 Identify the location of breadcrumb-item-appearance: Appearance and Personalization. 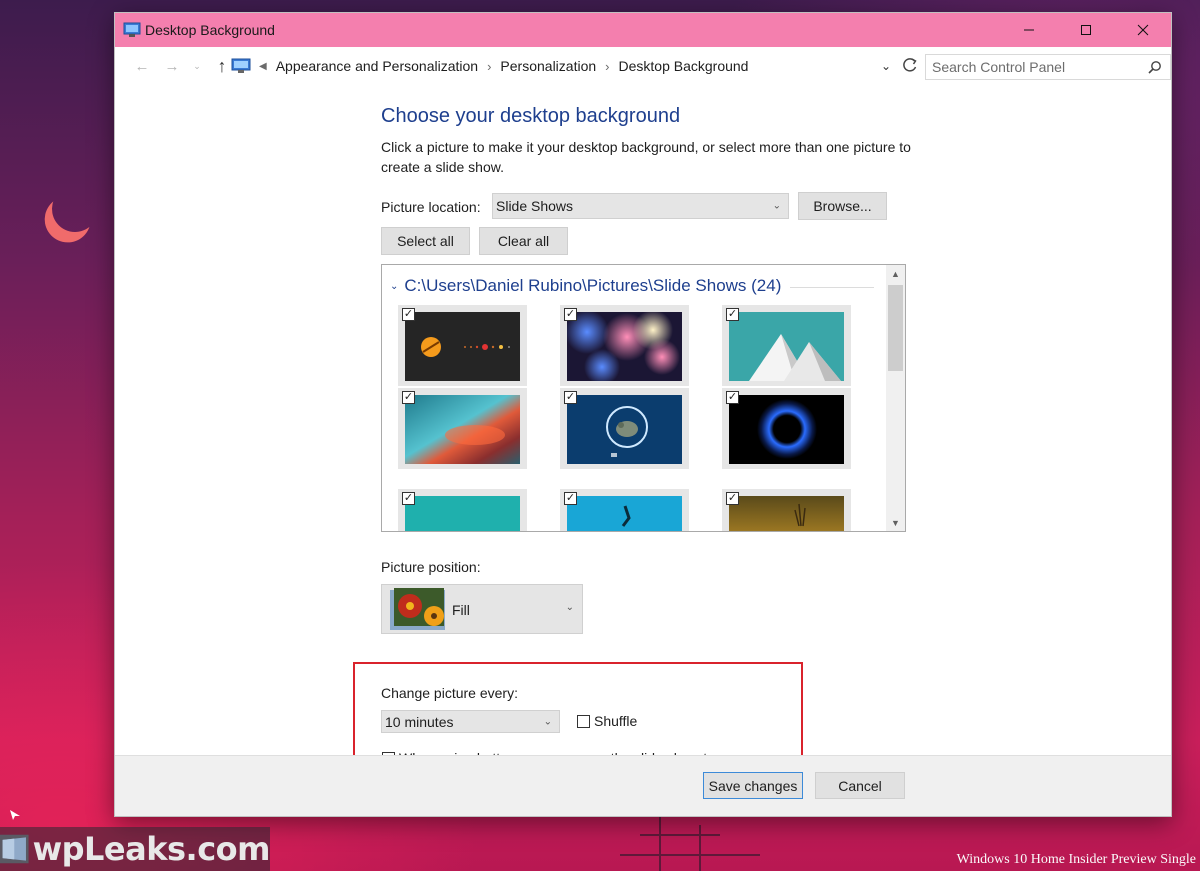
(377, 66).